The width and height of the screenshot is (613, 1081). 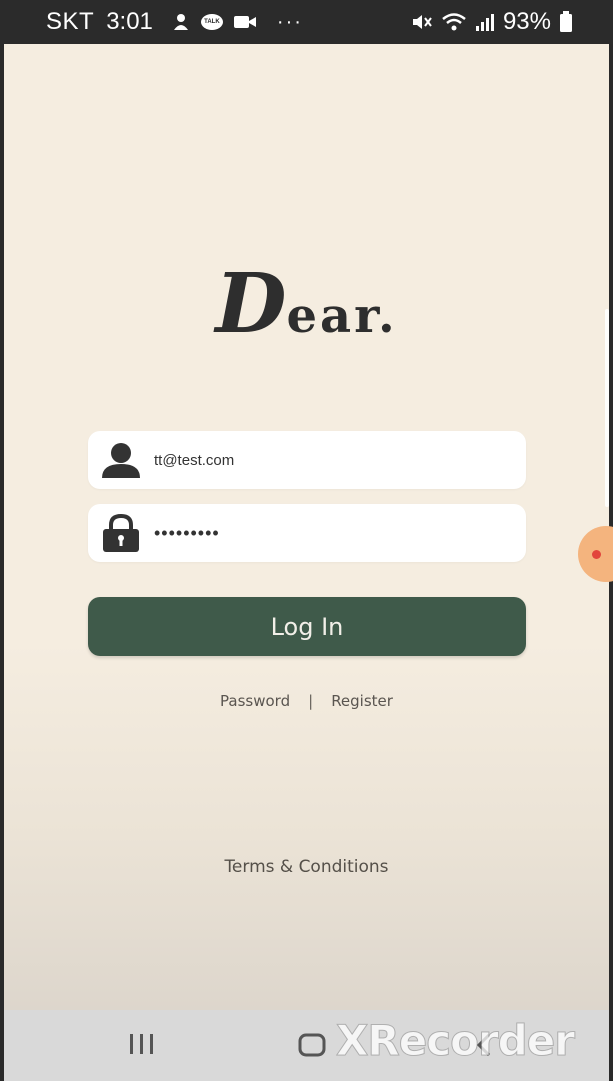 What do you see at coordinates (456, 1041) in the screenshot?
I see `recorder-watermark: XRecorder` at bounding box center [456, 1041].